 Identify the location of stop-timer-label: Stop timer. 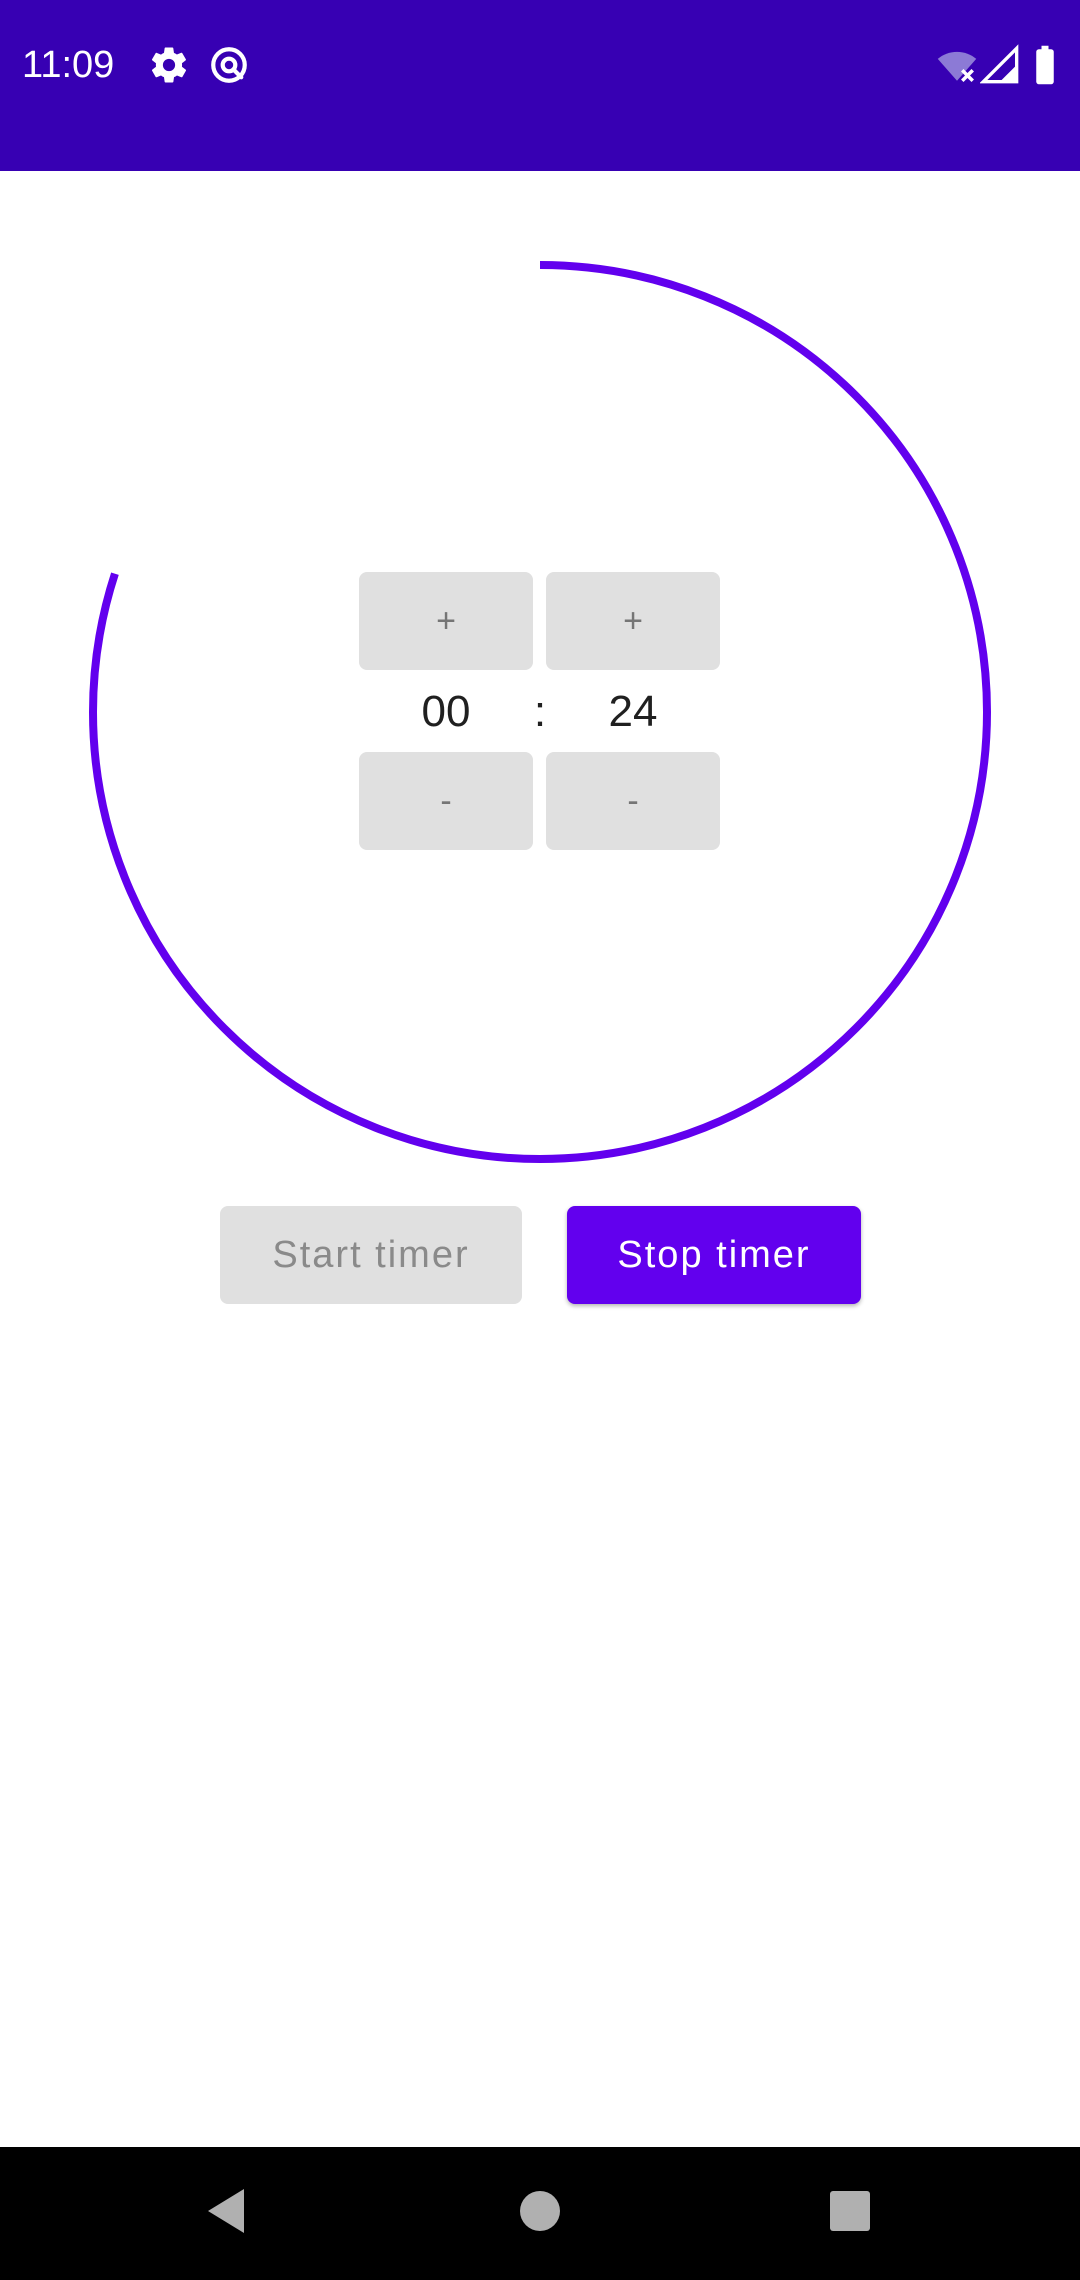
(714, 1254).